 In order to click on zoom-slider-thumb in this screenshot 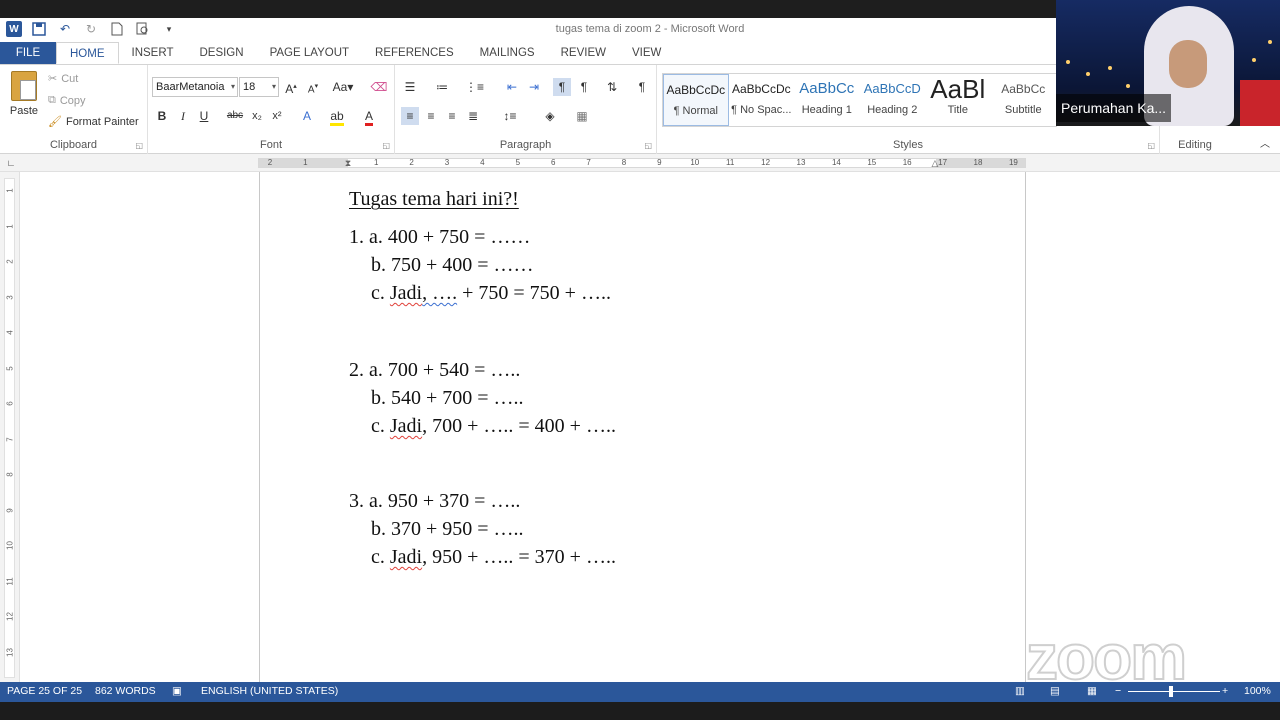, I will do `click(1171, 691)`.